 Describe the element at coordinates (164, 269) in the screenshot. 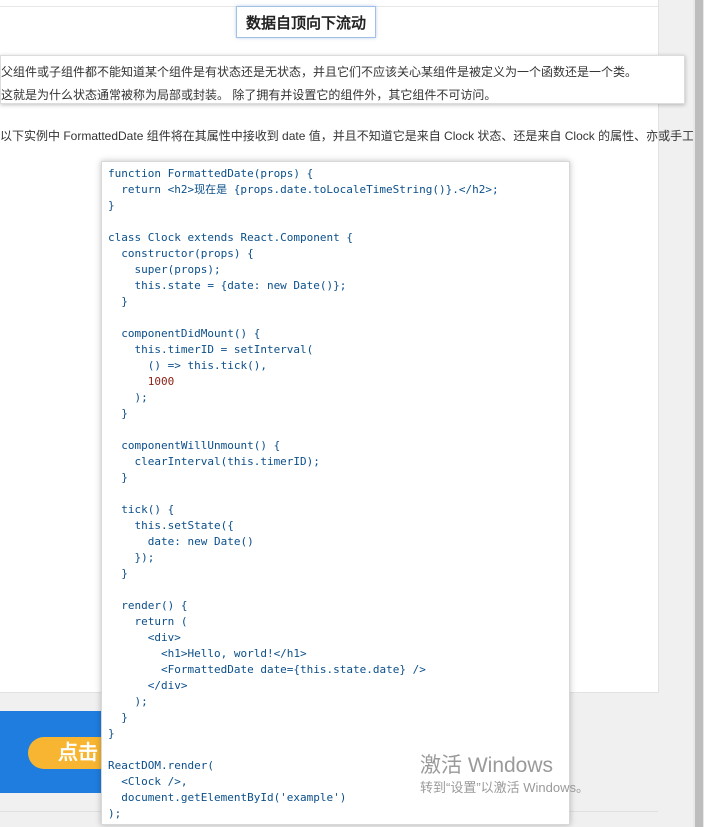

I see `code-line: super(props);` at that location.